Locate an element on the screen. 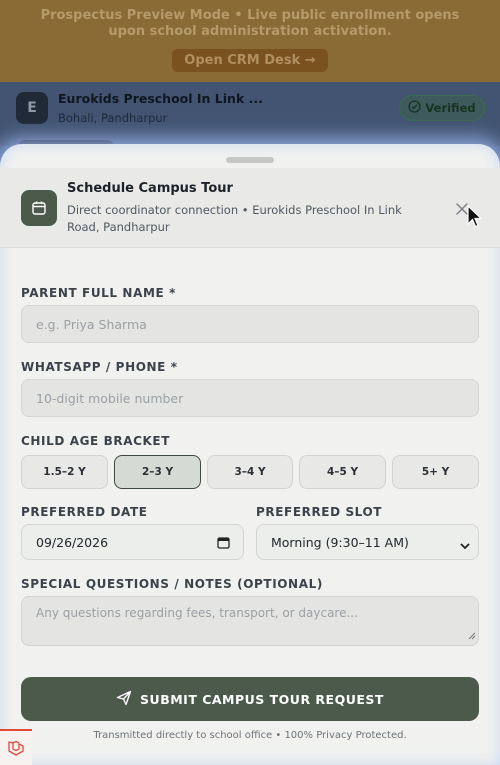  phone-placeholder: 10-digit mobile number is located at coordinates (110, 398).